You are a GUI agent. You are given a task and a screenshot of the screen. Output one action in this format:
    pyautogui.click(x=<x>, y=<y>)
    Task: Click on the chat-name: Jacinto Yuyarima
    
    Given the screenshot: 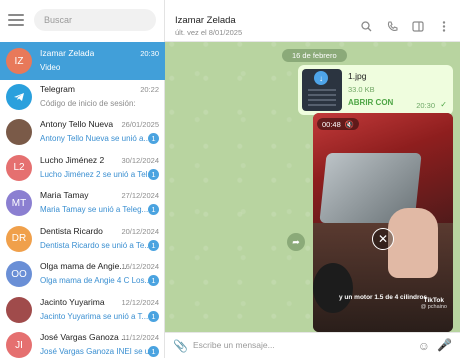 What is the action you would take?
    pyautogui.click(x=72, y=301)
    